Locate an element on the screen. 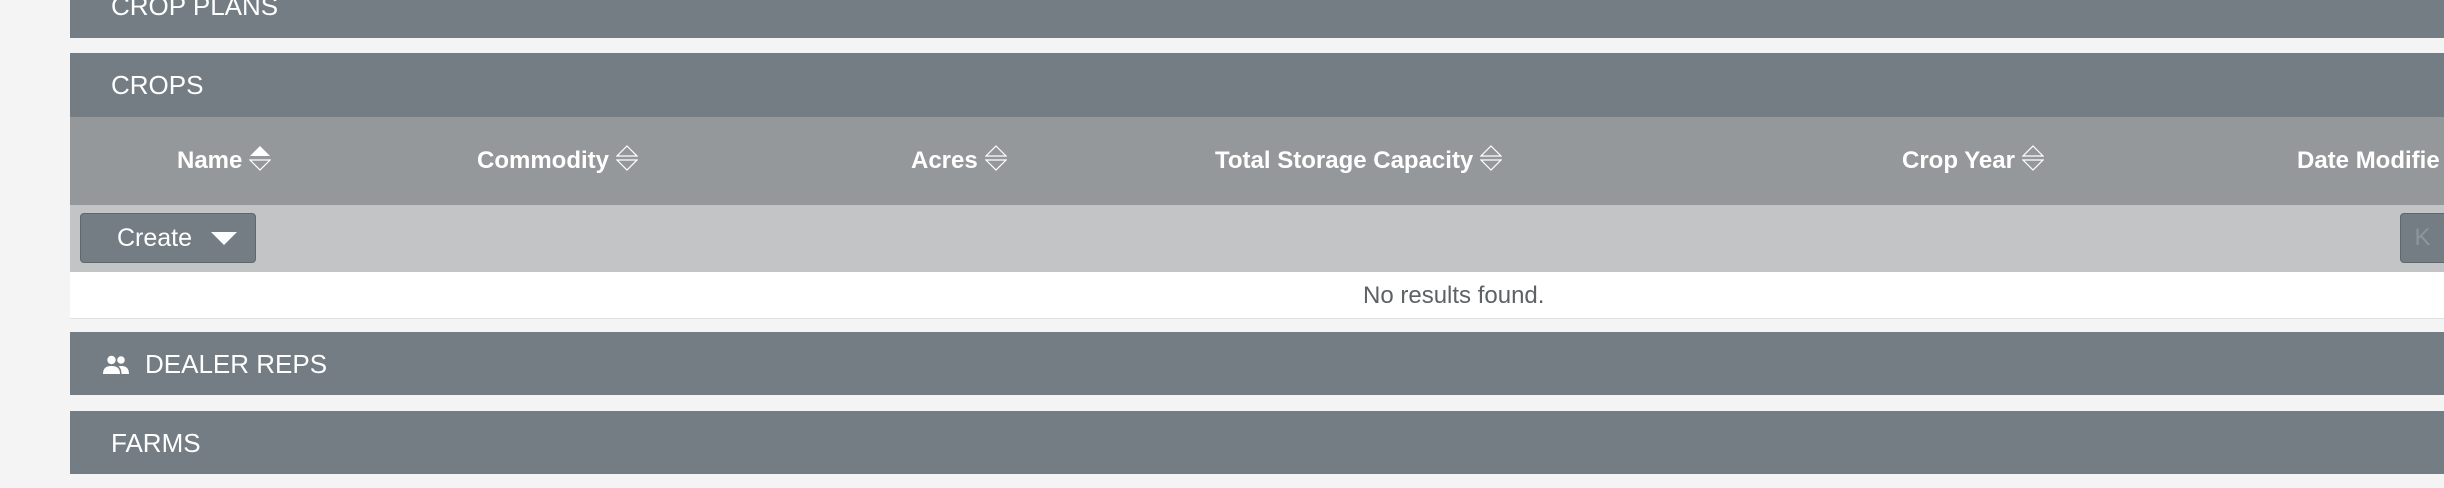 The height and width of the screenshot is (488, 2444). pagination-first-label: K is located at coordinates (2422, 237).